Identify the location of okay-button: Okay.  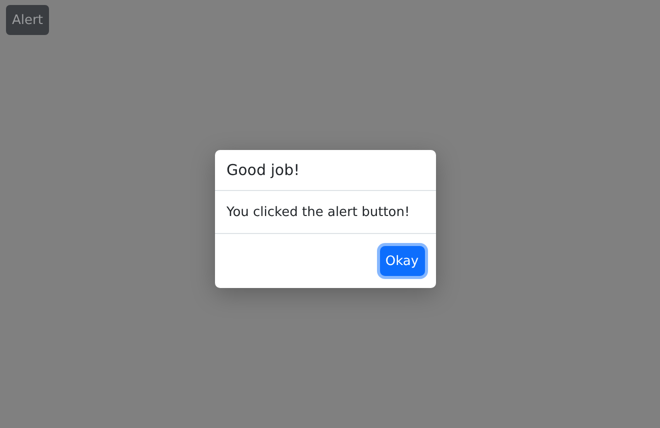
(402, 261).